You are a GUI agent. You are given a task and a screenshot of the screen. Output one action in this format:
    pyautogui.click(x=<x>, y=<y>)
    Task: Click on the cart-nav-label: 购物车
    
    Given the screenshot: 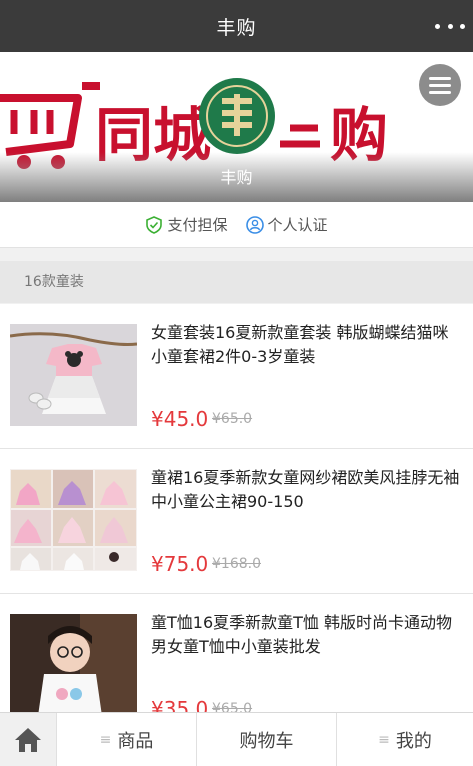 What is the action you would take?
    pyautogui.click(x=266, y=741)
    